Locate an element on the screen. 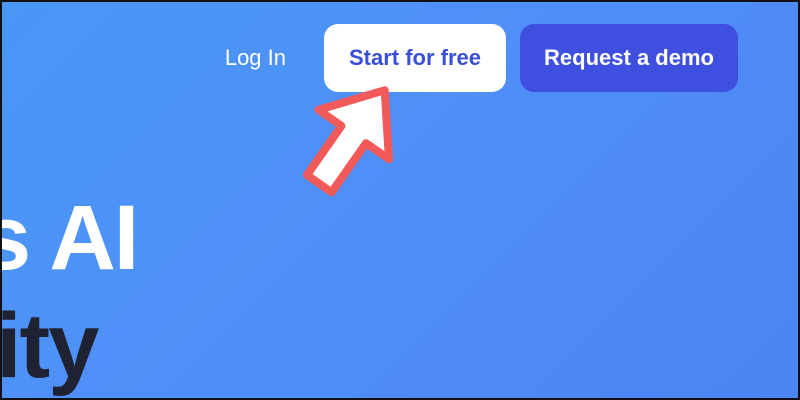 Image resolution: width=800 pixels, height=400 pixels. login-link: Log In is located at coordinates (255, 58).